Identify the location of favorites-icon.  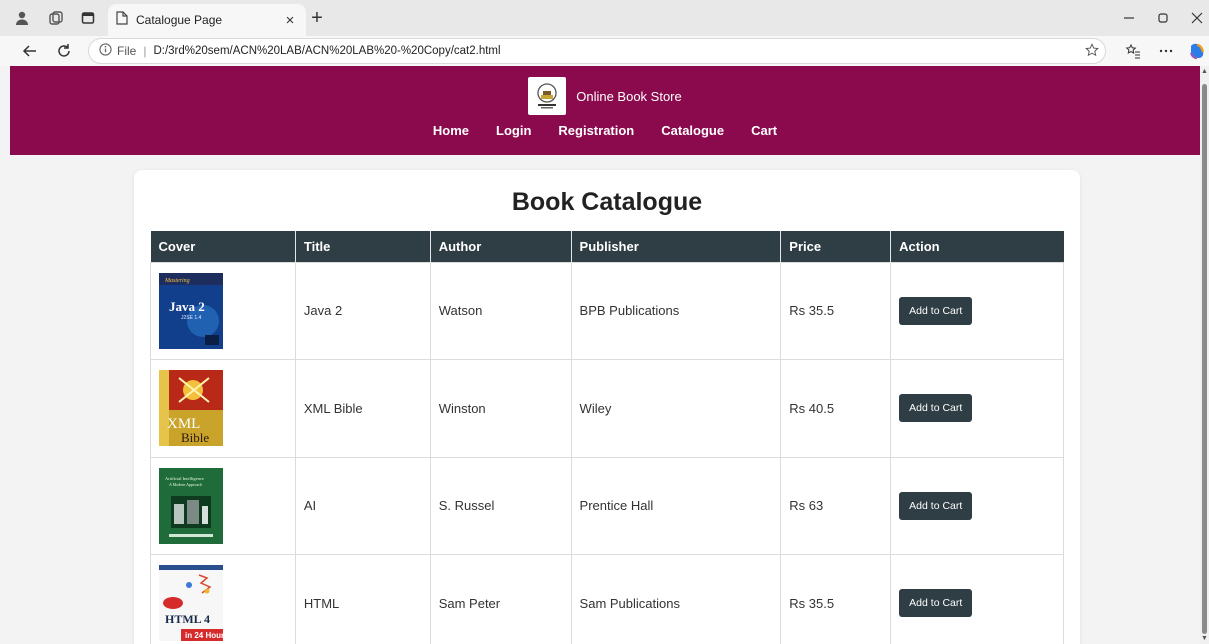
(1133, 51).